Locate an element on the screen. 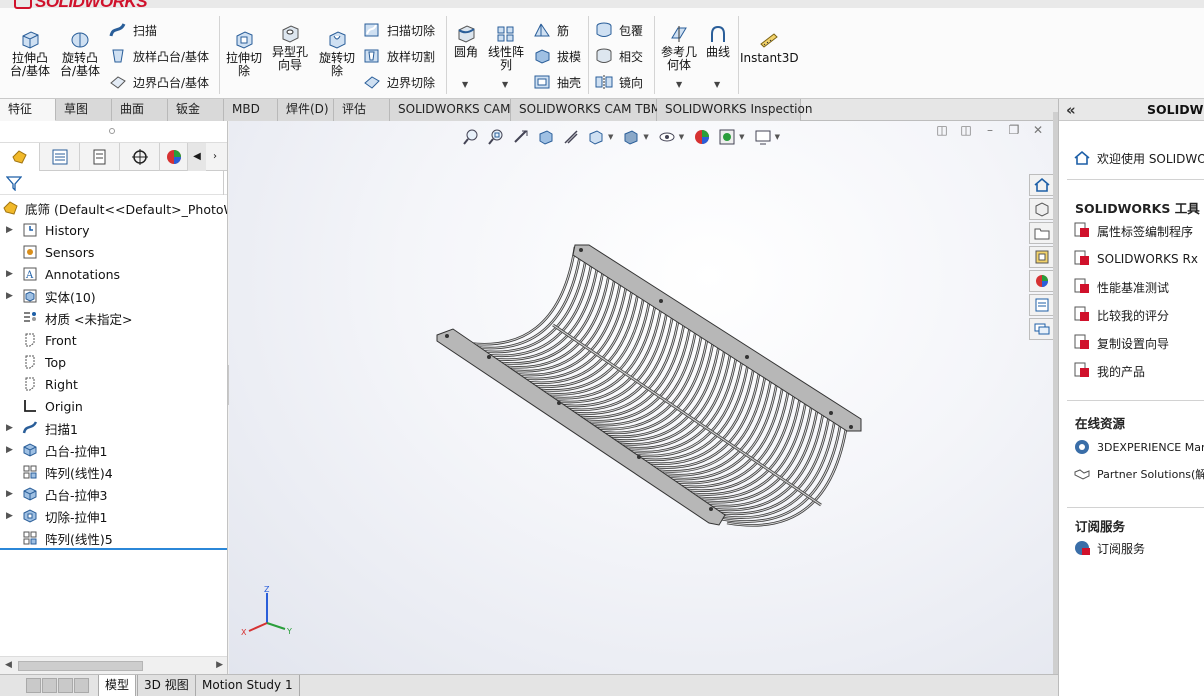 This screenshot has width=1204, height=696. tree-item: ▶ 实体(10) is located at coordinates (113, 296).